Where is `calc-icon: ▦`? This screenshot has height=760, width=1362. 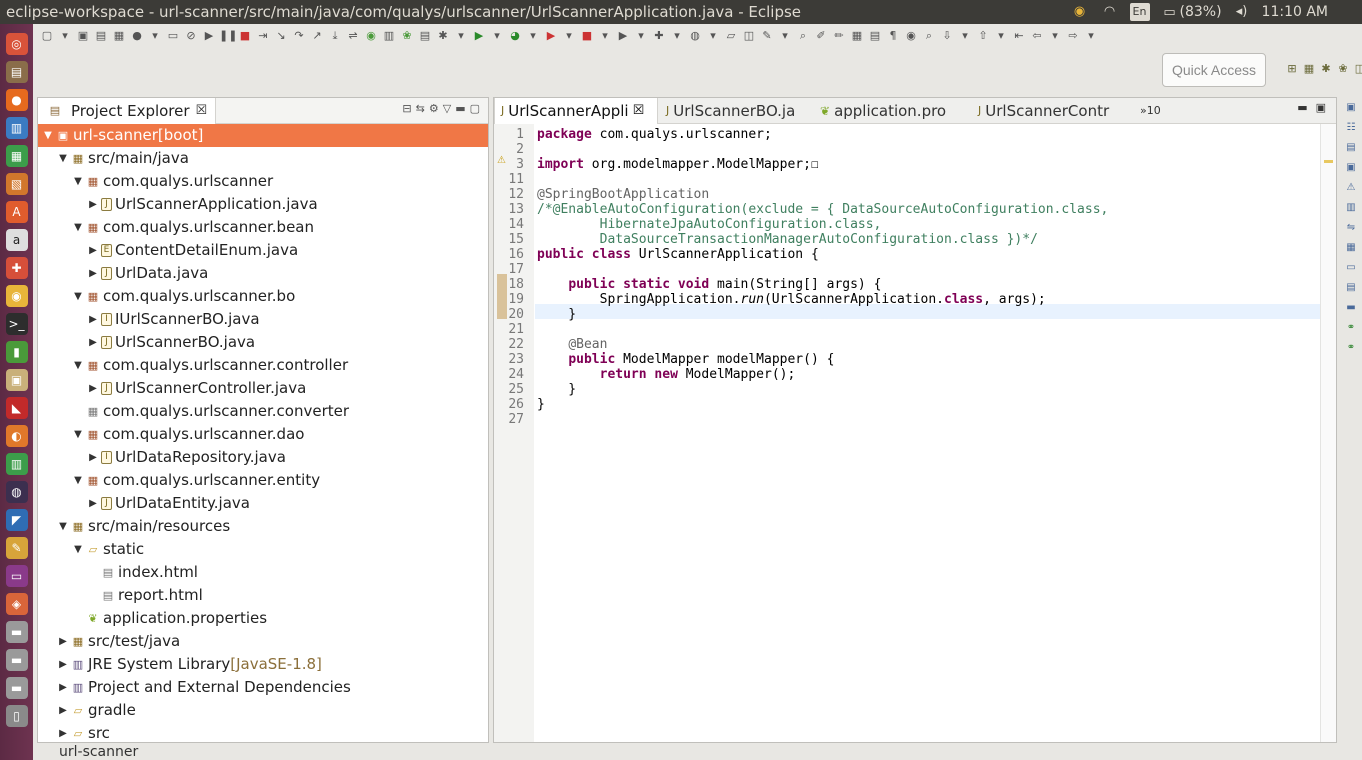 calc-icon: ▦ is located at coordinates (16, 156).